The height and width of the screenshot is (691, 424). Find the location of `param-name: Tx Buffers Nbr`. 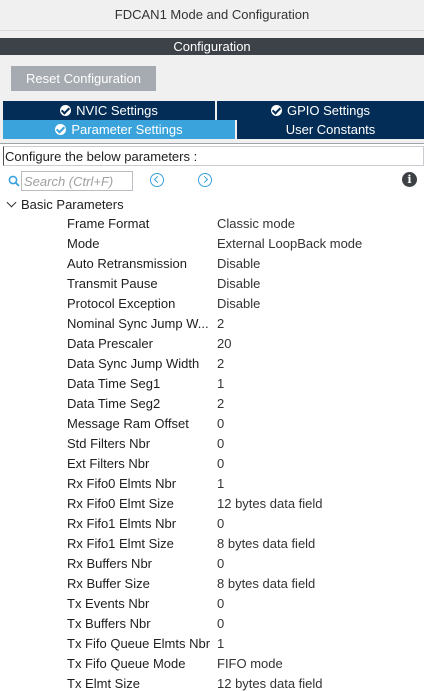

param-name: Tx Buffers Nbr is located at coordinates (109, 623).